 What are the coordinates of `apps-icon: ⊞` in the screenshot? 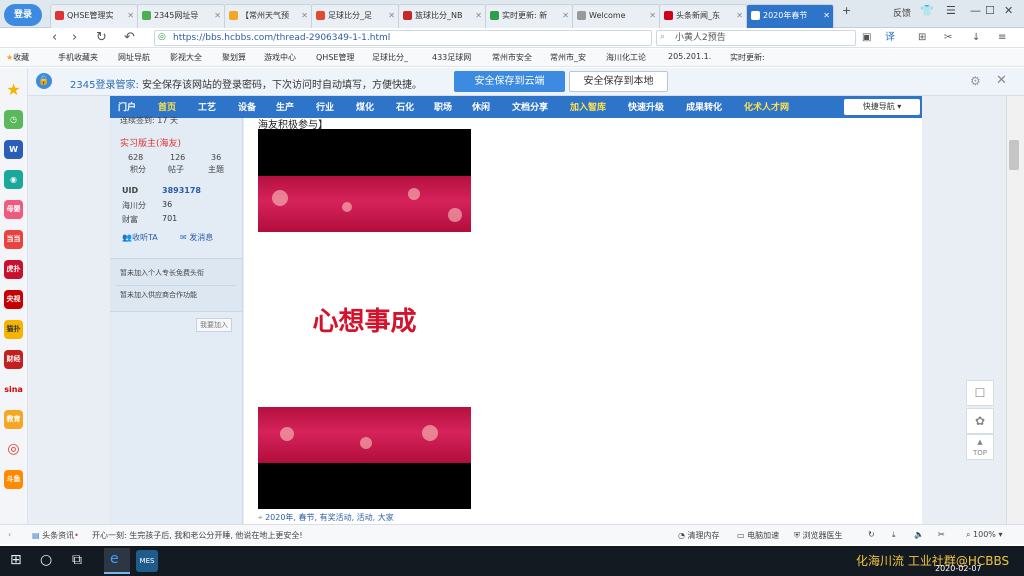 It's located at (922, 38).